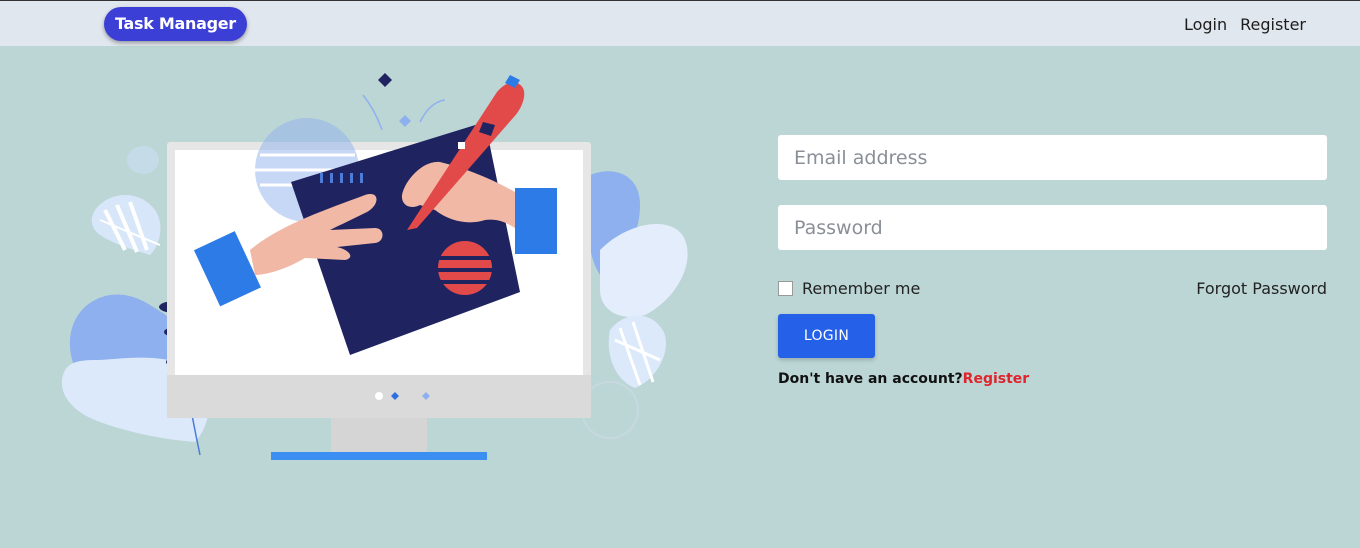 The image size is (1360, 548). What do you see at coordinates (379, 435) in the screenshot?
I see `monitor-stand` at bounding box center [379, 435].